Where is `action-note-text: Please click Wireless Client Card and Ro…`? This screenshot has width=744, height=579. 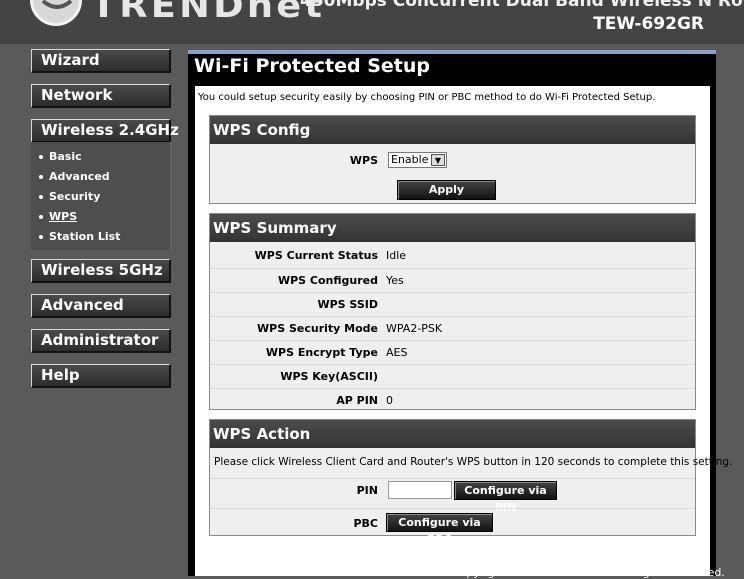 action-note-text: Please click Wireless Client Card and Ro… is located at coordinates (473, 462).